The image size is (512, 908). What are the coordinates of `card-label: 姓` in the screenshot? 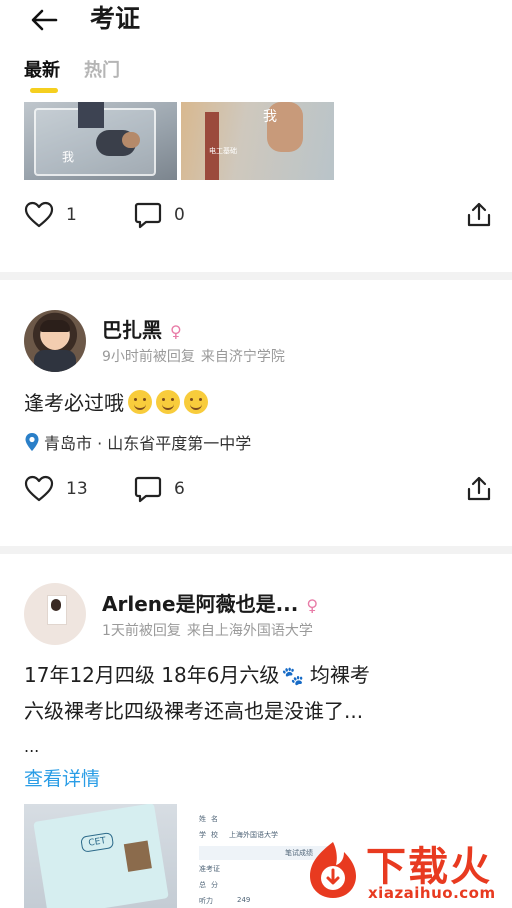 It's located at (202, 819).